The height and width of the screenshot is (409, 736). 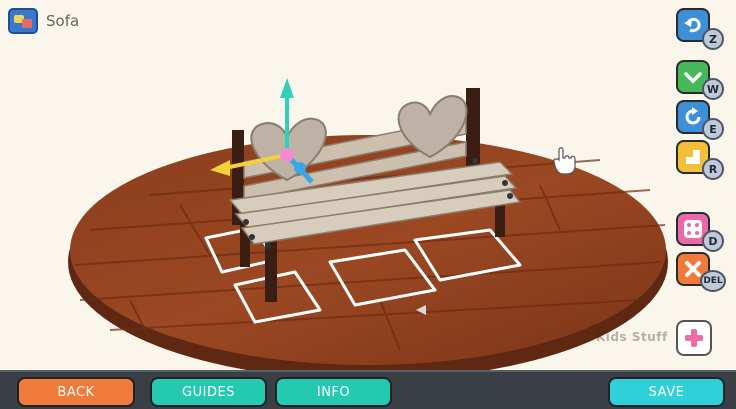 I want to click on back-button: BACK, so click(x=76, y=392).